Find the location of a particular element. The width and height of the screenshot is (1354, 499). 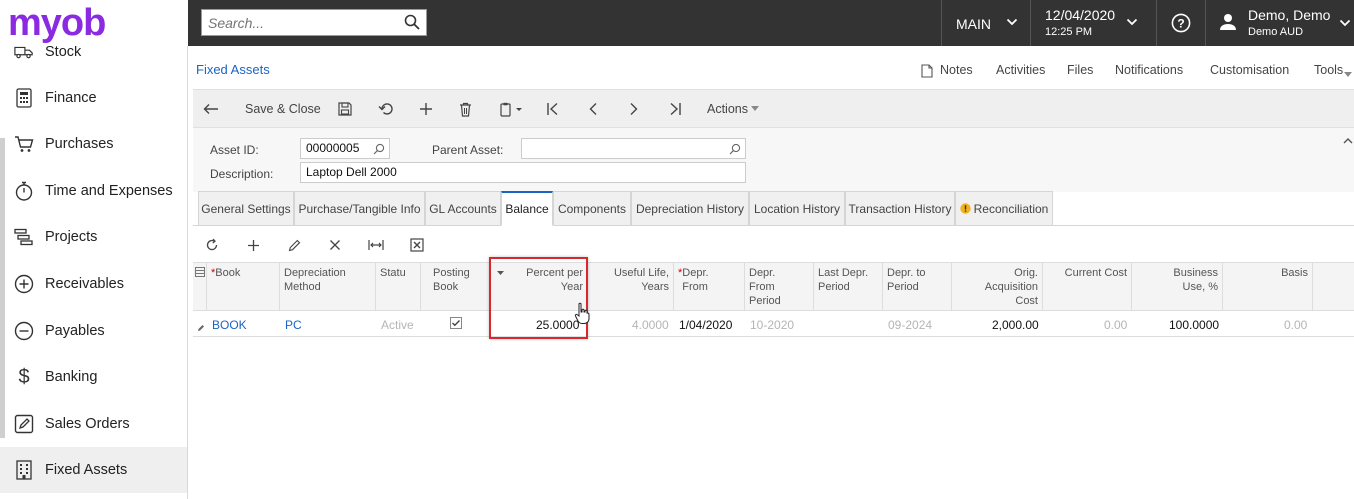

delete-row-icon is located at coordinates (335, 245).